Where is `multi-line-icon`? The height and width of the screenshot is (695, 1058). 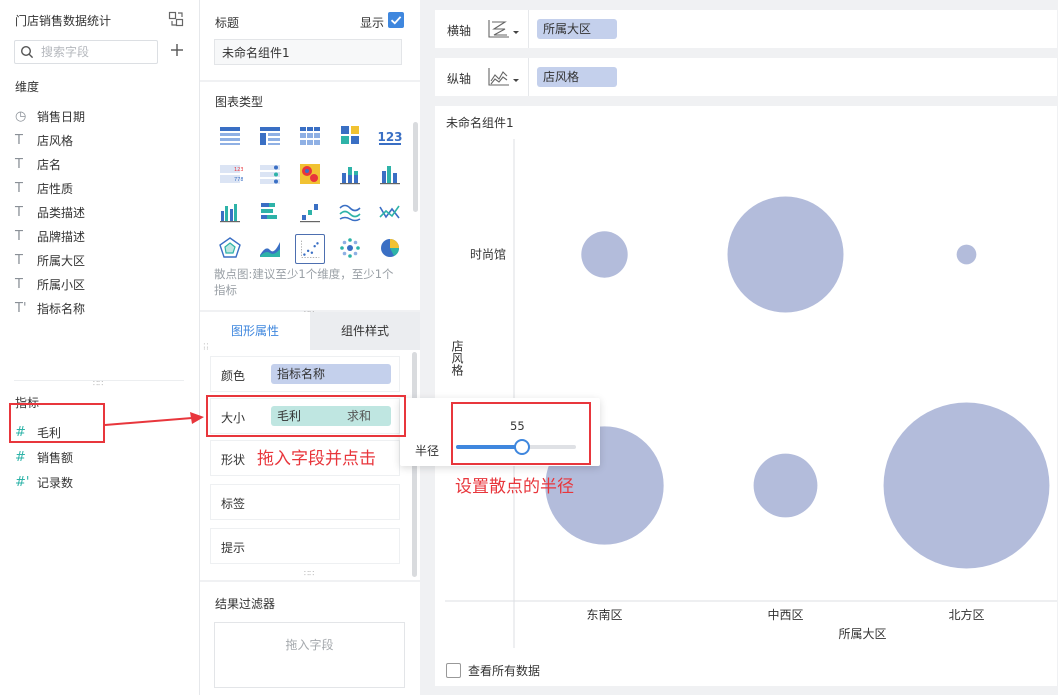 multi-line-icon is located at coordinates (350, 212).